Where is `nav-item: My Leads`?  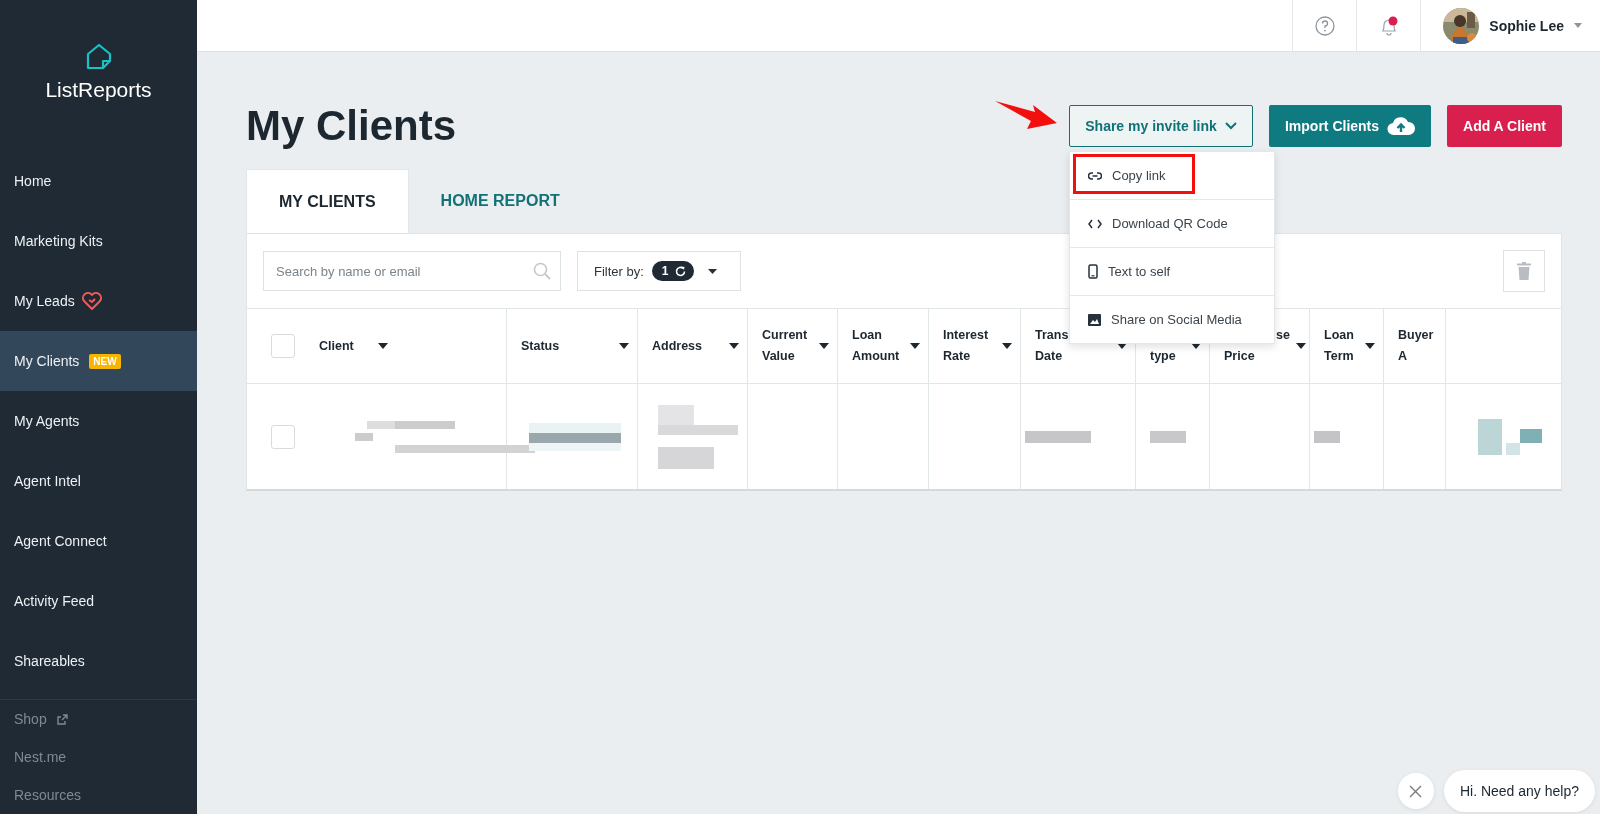 nav-item: My Leads is located at coordinates (98, 301).